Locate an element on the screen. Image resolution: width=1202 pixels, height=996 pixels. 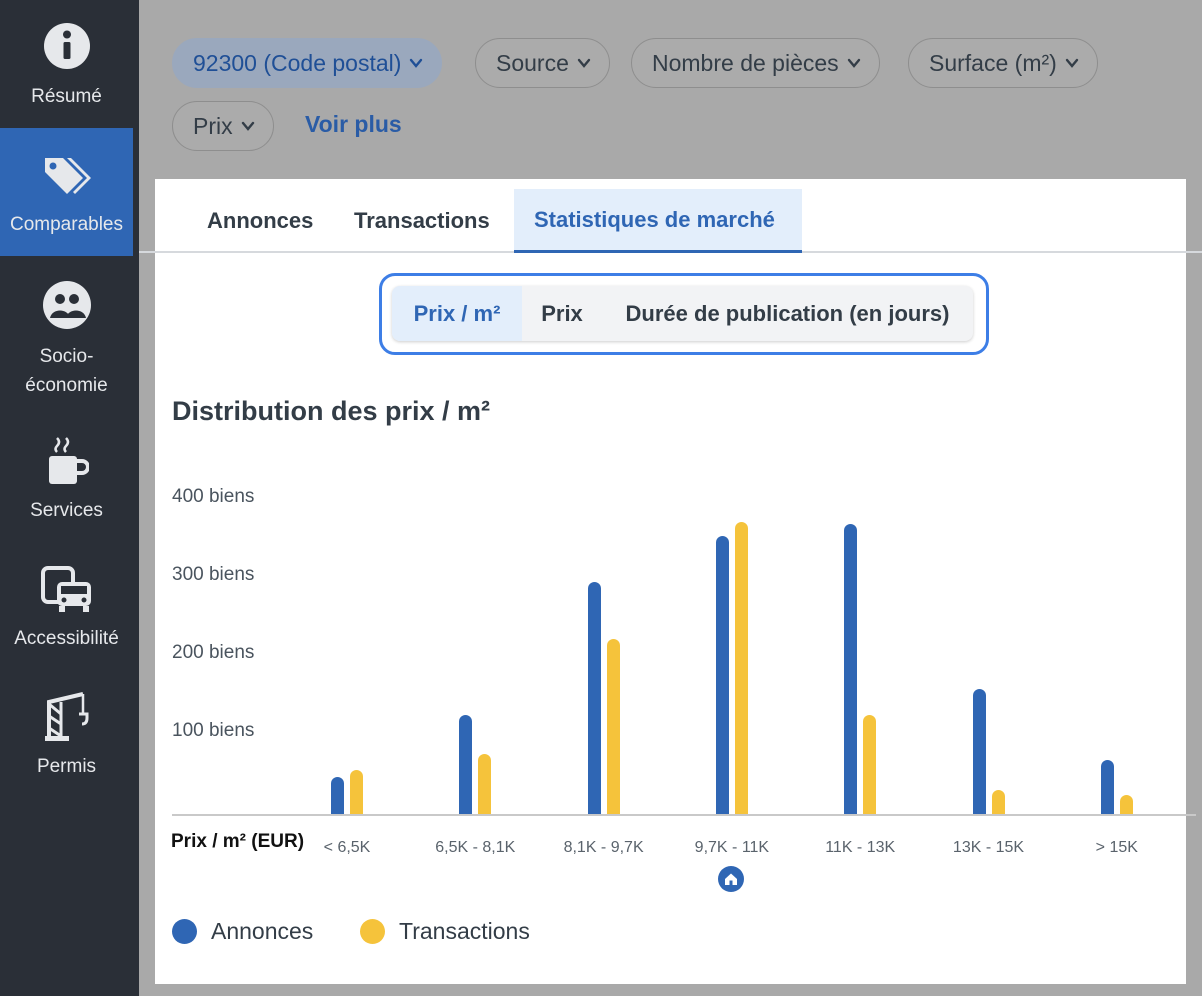
sidebar-item-accessibilite: Accessibilité is located at coordinates (66, 616).